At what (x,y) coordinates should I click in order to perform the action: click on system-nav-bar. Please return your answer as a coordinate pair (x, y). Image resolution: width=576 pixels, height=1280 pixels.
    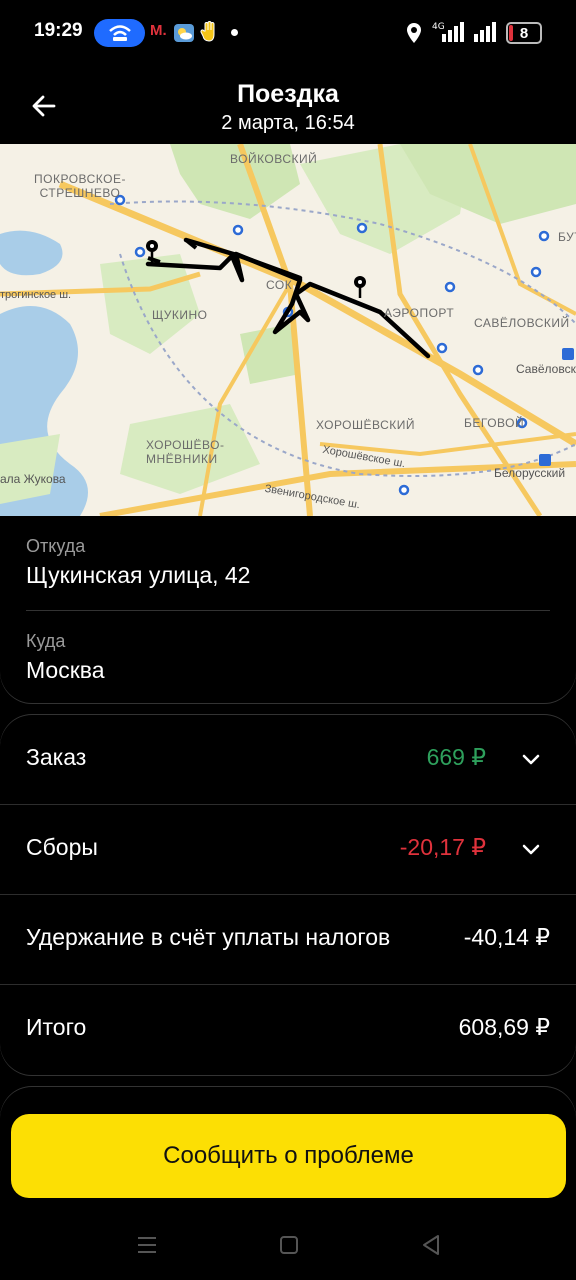
    Looking at the image, I should click on (288, 1245).